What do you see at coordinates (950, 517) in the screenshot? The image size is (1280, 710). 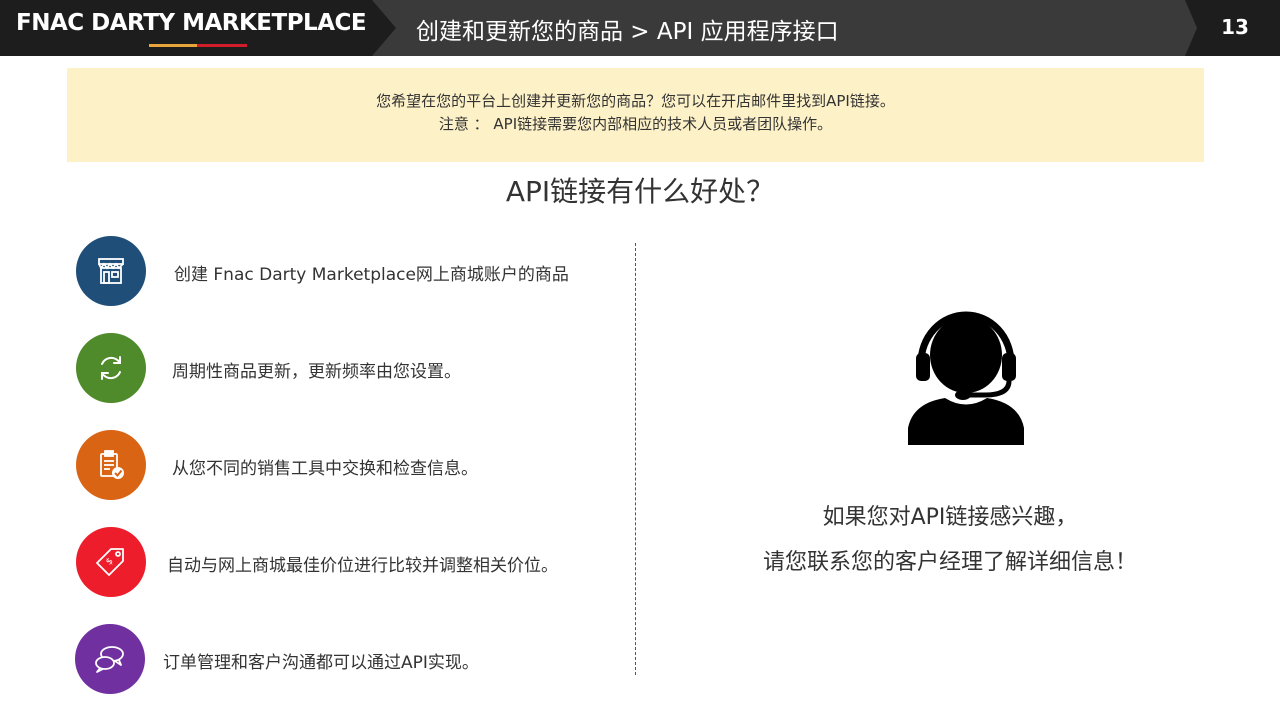 I see `contact-line-1: 如果您对API链接感兴趣，` at bounding box center [950, 517].